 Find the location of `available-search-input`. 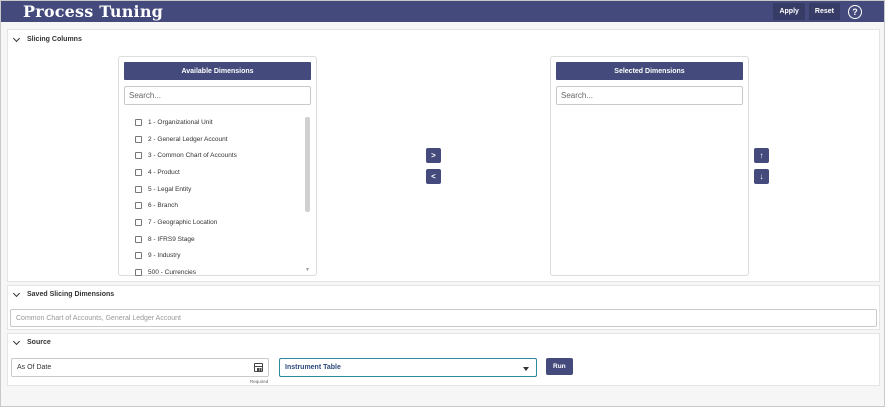

available-search-input is located at coordinates (217, 95).